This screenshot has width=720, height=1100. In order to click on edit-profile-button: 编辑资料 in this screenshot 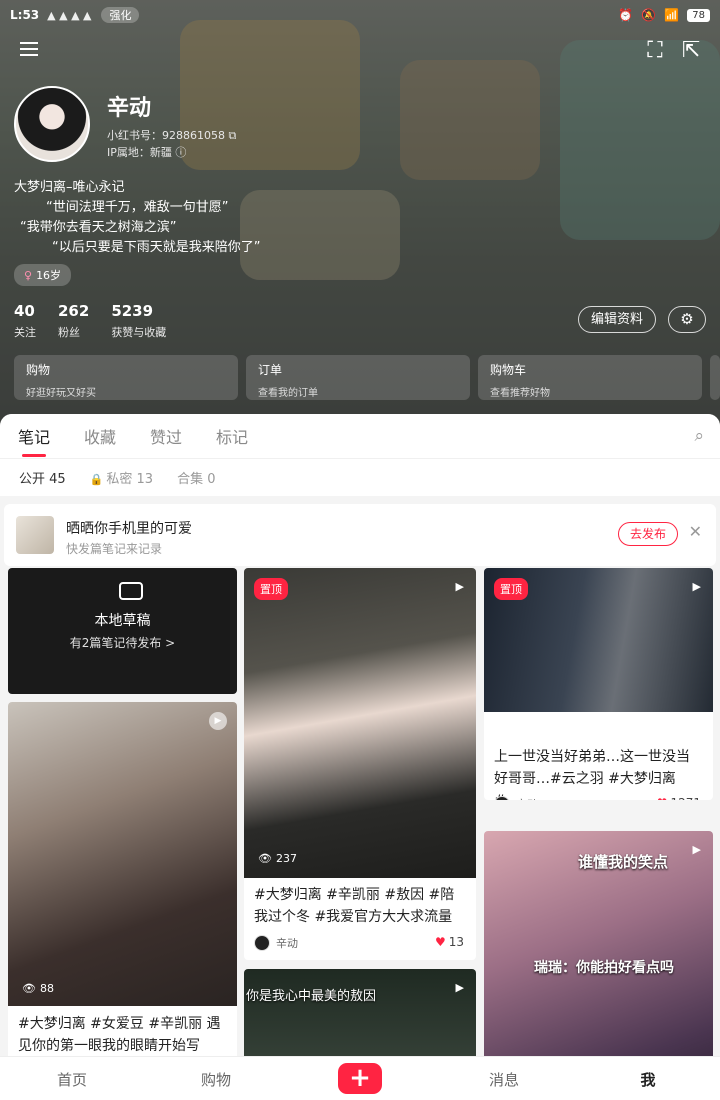, I will do `click(617, 319)`.